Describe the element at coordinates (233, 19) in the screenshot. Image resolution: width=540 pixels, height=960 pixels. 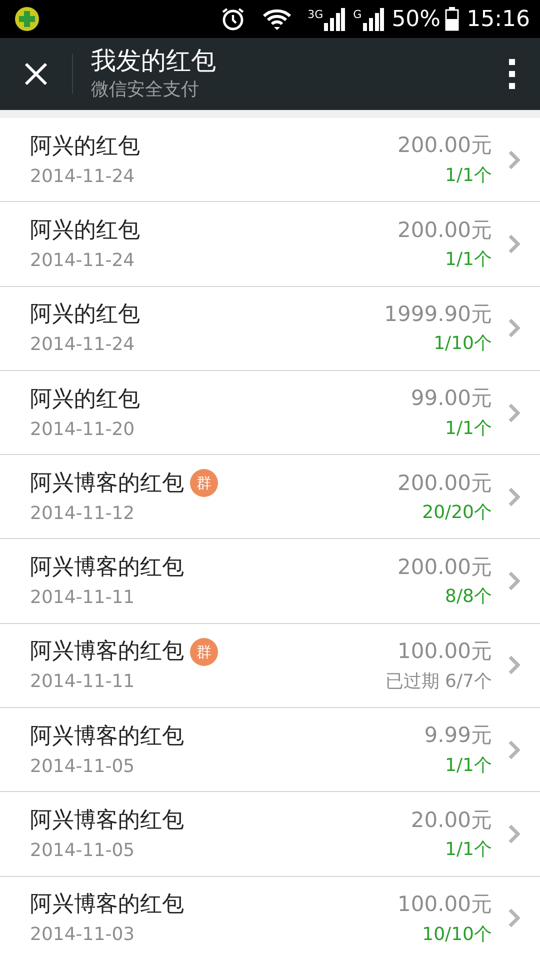
I see `alarm-icon` at that location.